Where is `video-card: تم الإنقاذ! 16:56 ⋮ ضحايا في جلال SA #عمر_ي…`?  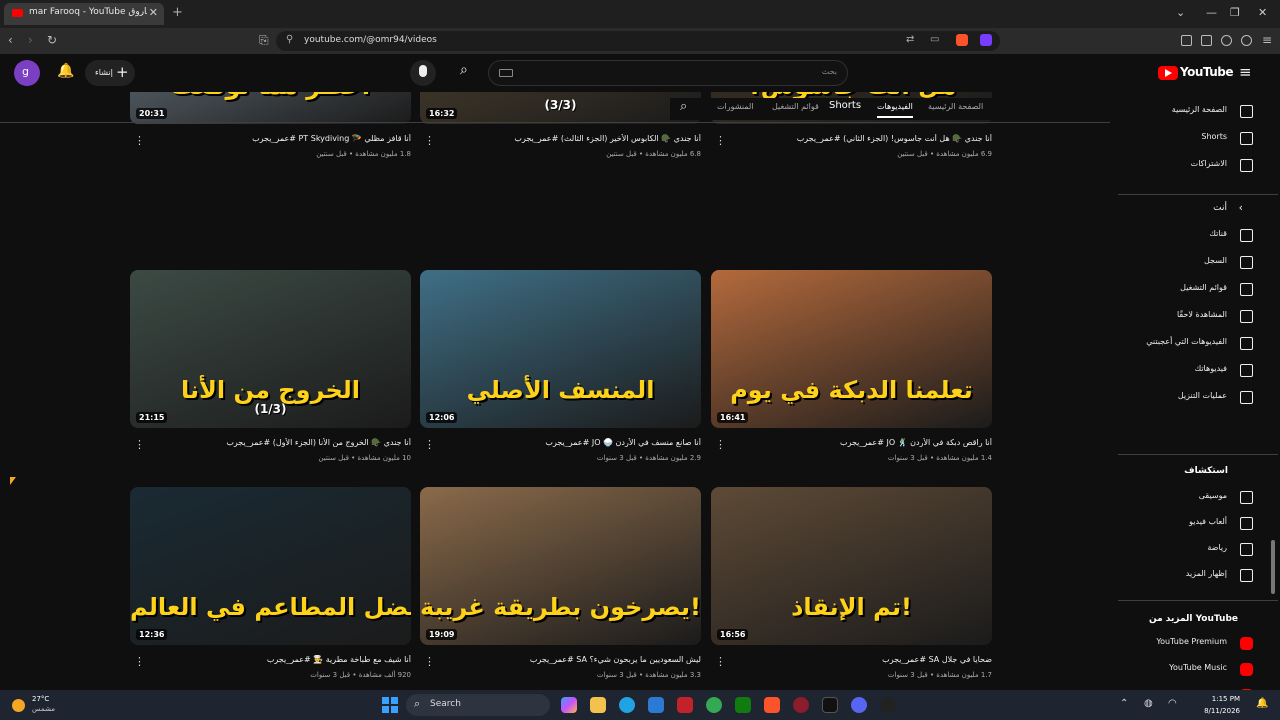
video-card: تم الإنقاذ! 16:56 ⋮ ضحايا في جلال SA #عمر_ي… is located at coordinates (851, 587).